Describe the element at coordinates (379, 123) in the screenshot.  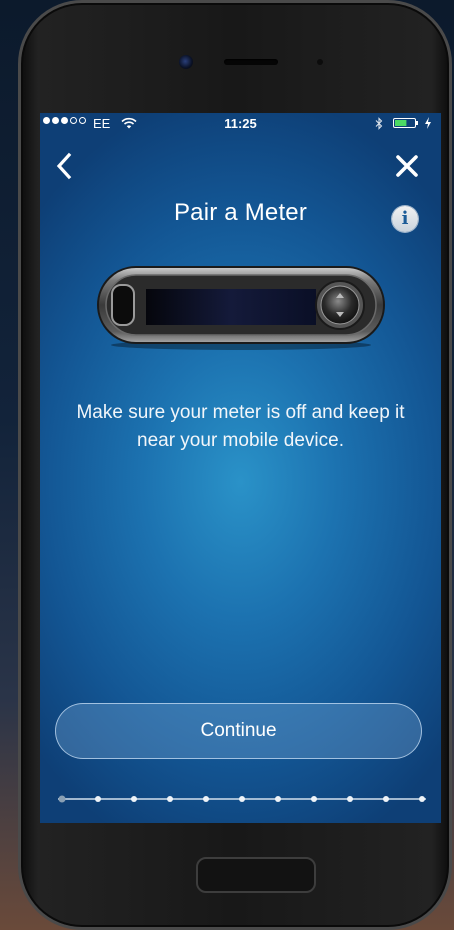
I see `bluetooth-icon` at that location.